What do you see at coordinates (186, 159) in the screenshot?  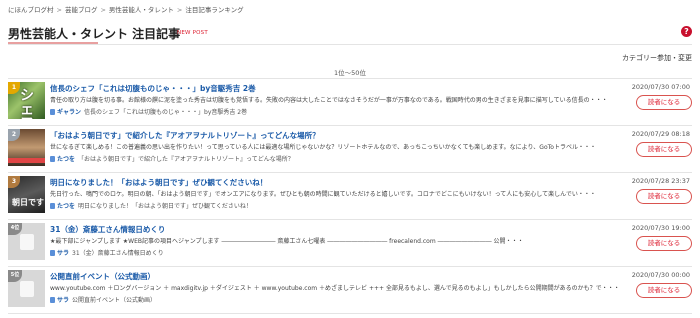 I see `article-meta-title: 「おはよう朝日です」で紹介した『アオアヲナルトリゾート』ってどんな場所？` at bounding box center [186, 159].